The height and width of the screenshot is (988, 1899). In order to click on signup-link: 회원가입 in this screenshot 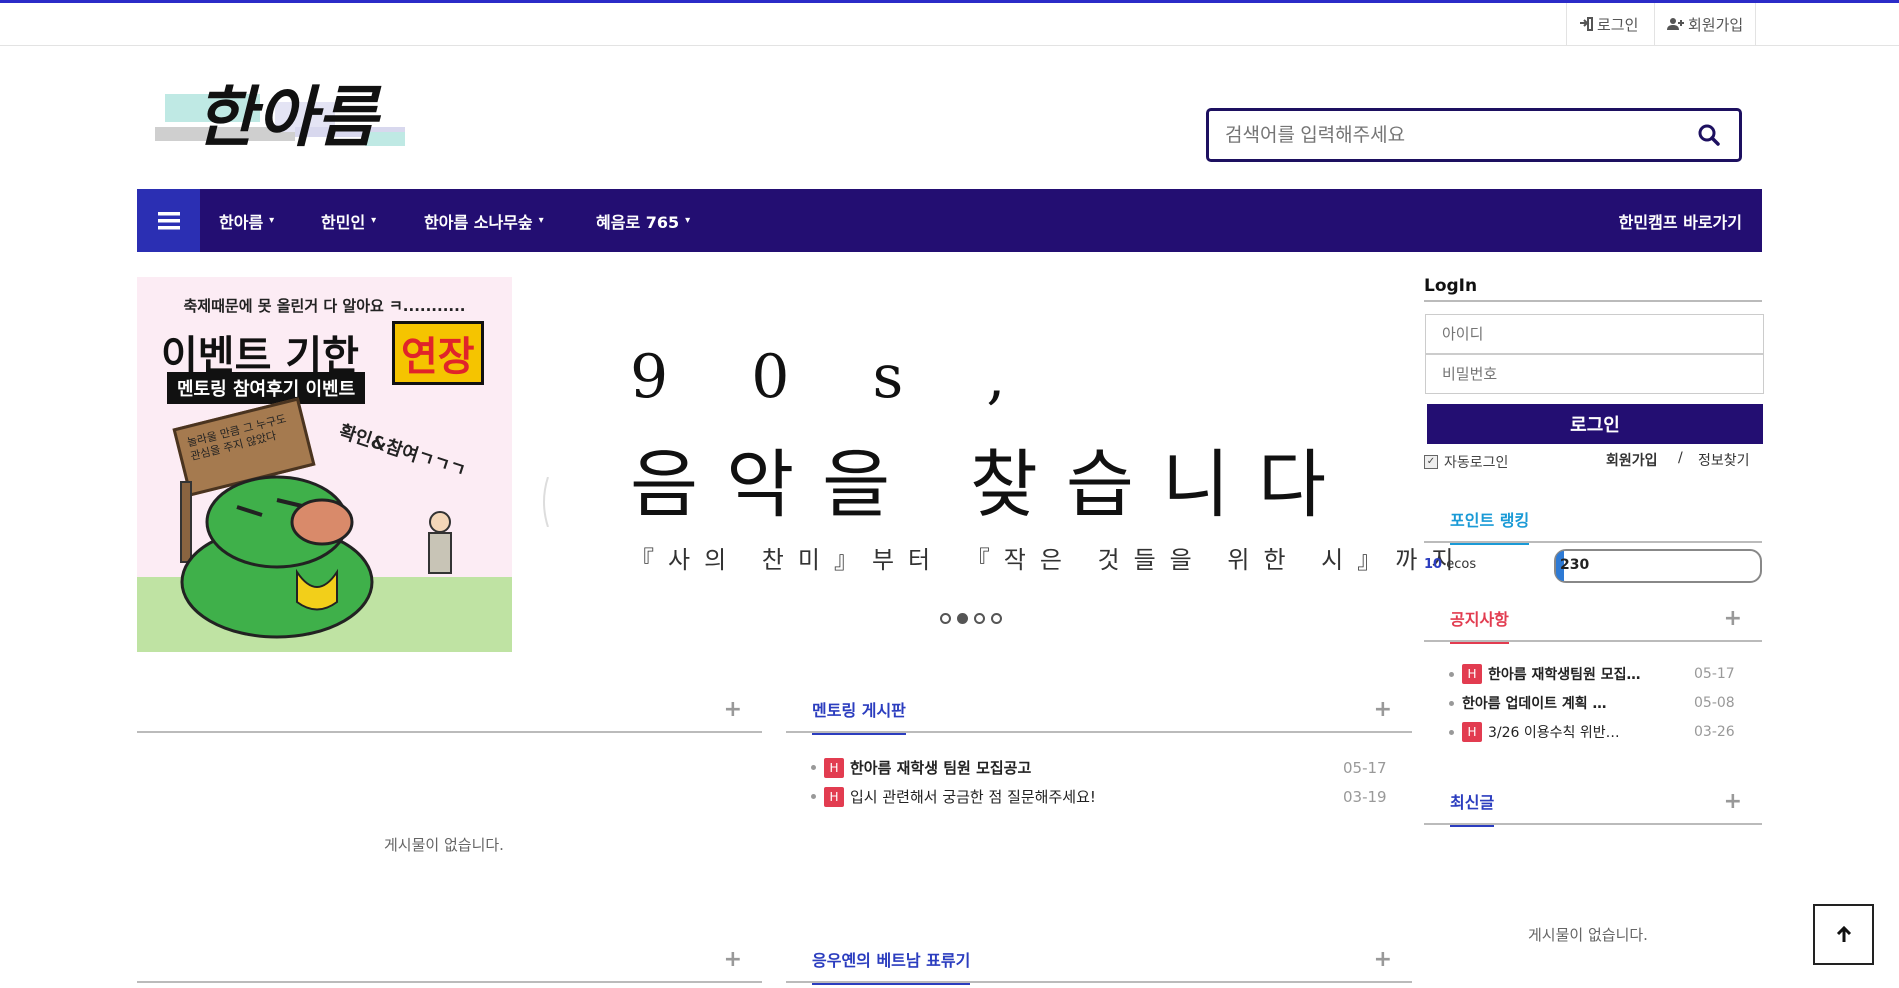, I will do `click(1705, 24)`.